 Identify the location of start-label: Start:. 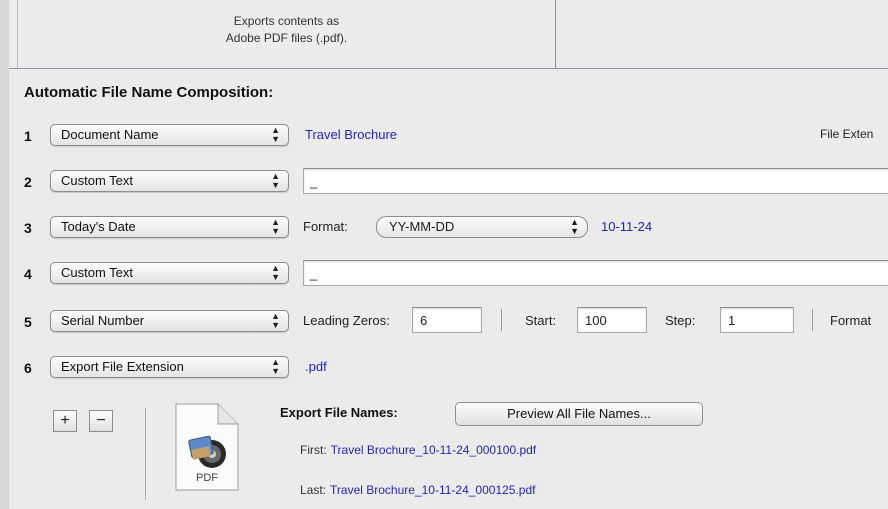
(541, 320).